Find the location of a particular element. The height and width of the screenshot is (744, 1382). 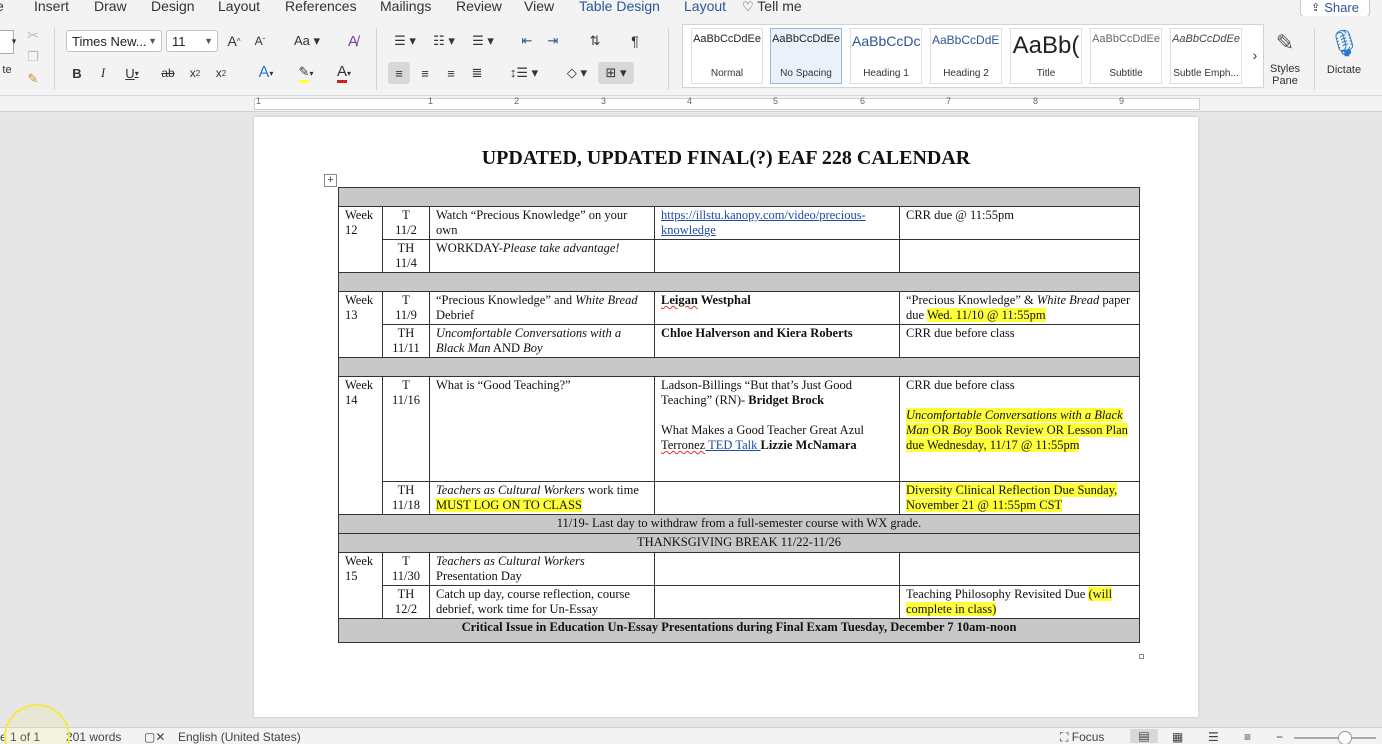

show-formatting-icon: ¶ is located at coordinates (635, 41).